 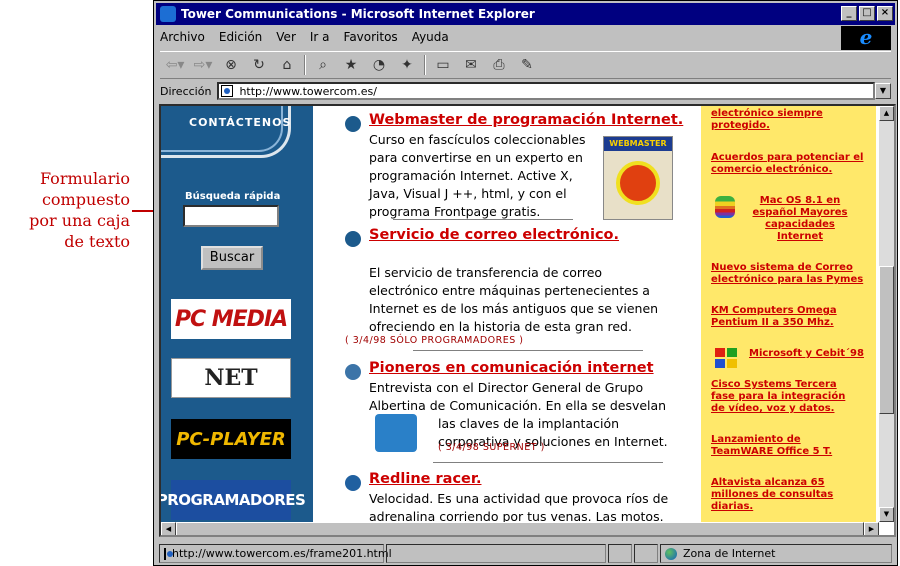 What do you see at coordinates (84, 178) in the screenshot?
I see `annotation-line: Formulario` at bounding box center [84, 178].